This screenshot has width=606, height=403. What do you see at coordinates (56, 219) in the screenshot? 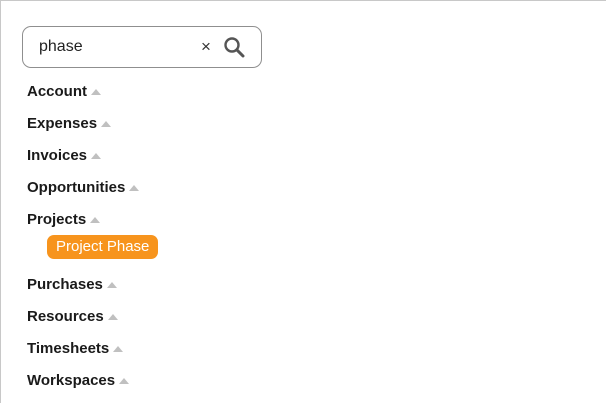
I see `category-label: Projects` at bounding box center [56, 219].